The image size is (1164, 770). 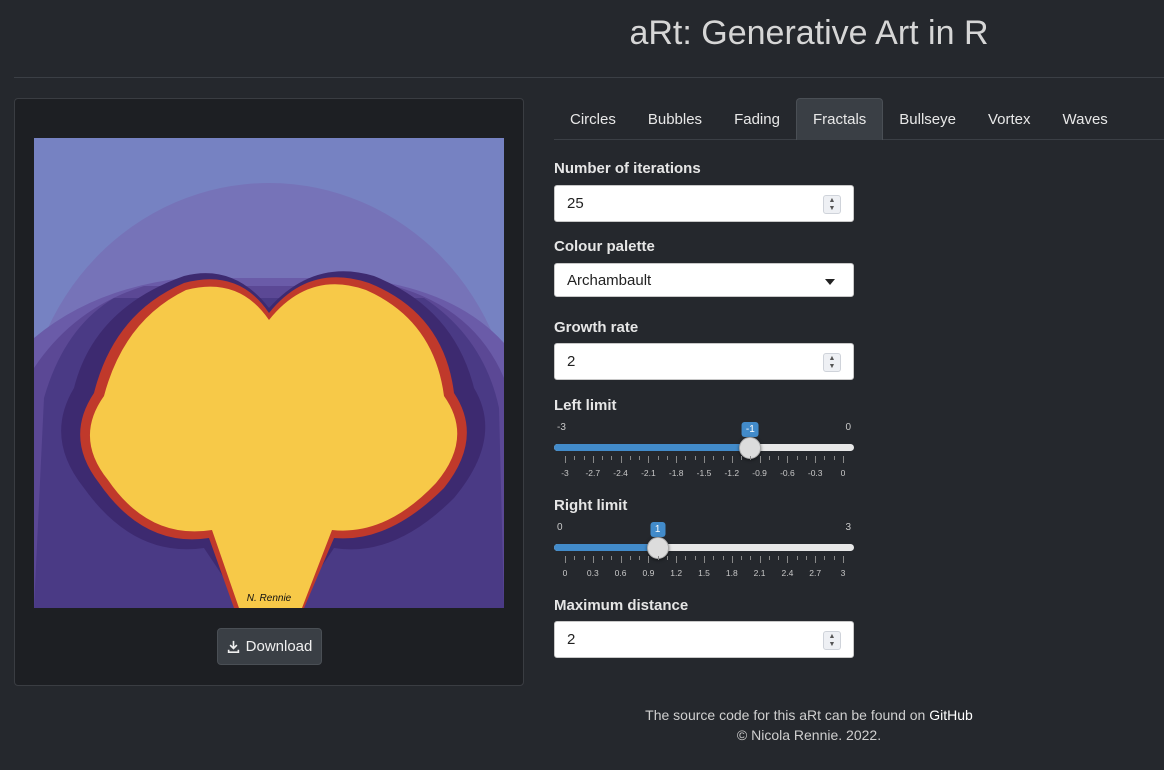 I want to click on github-link: GitHub, so click(x=951, y=715).